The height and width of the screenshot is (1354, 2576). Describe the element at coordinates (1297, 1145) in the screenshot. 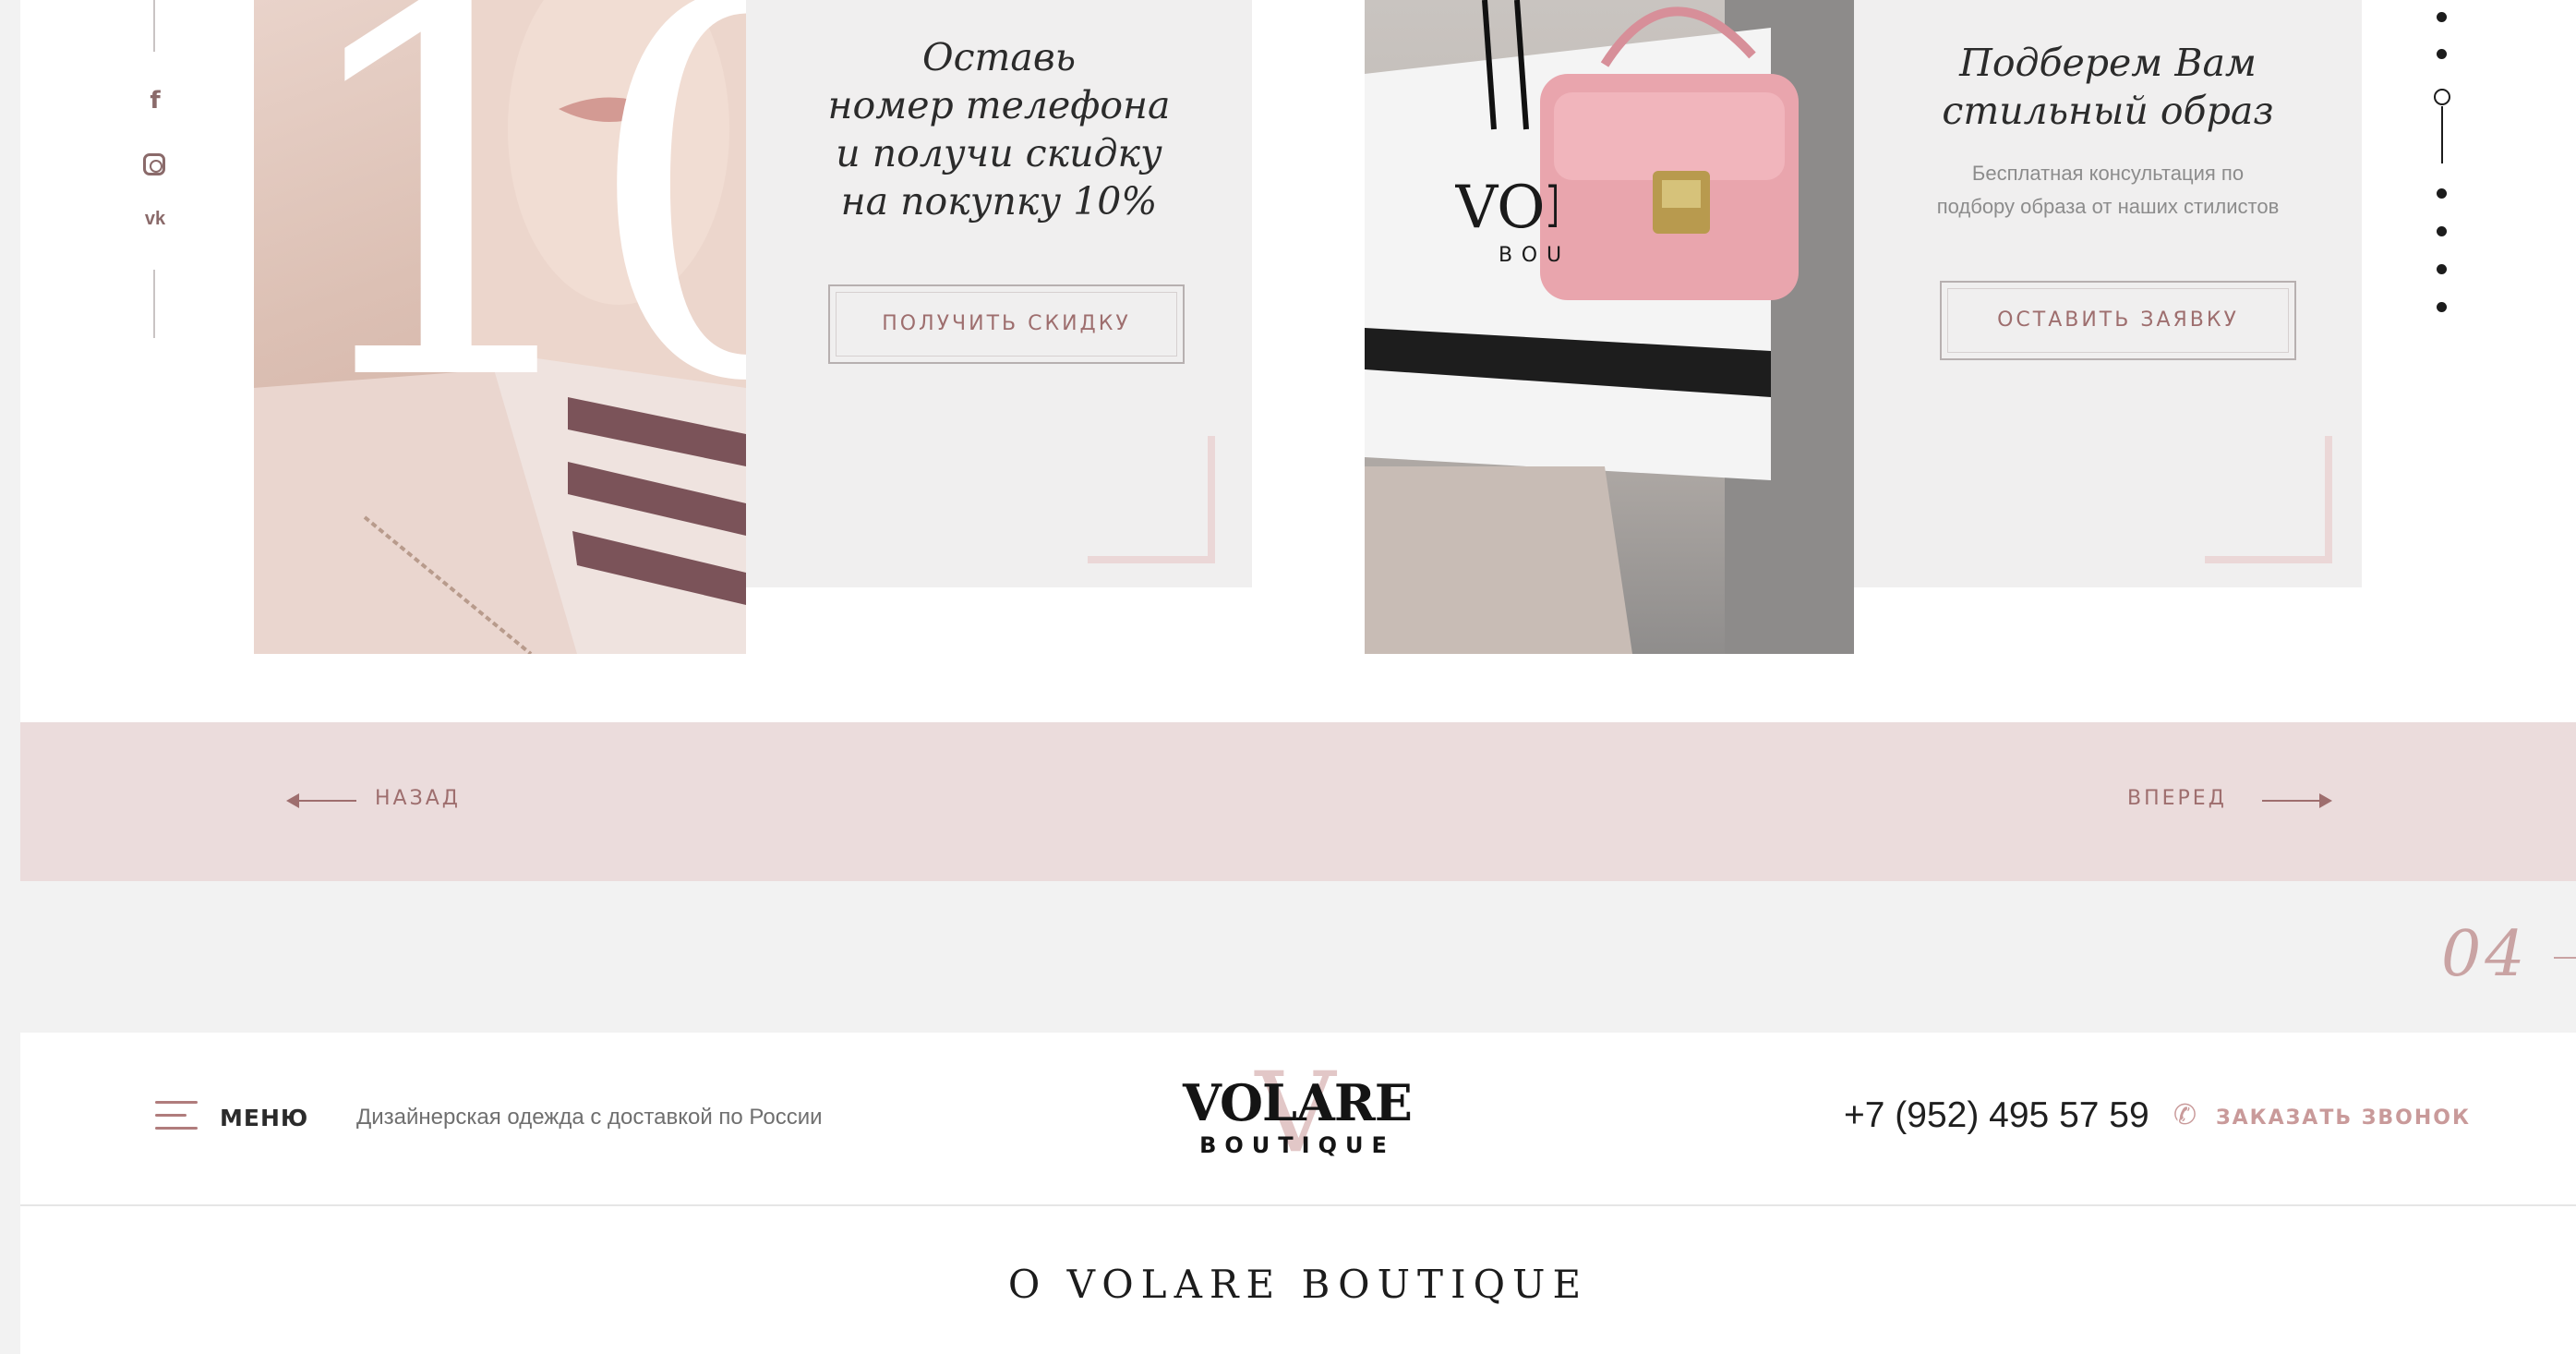

I see `logo-sub-text: BOUTIQUE` at that location.